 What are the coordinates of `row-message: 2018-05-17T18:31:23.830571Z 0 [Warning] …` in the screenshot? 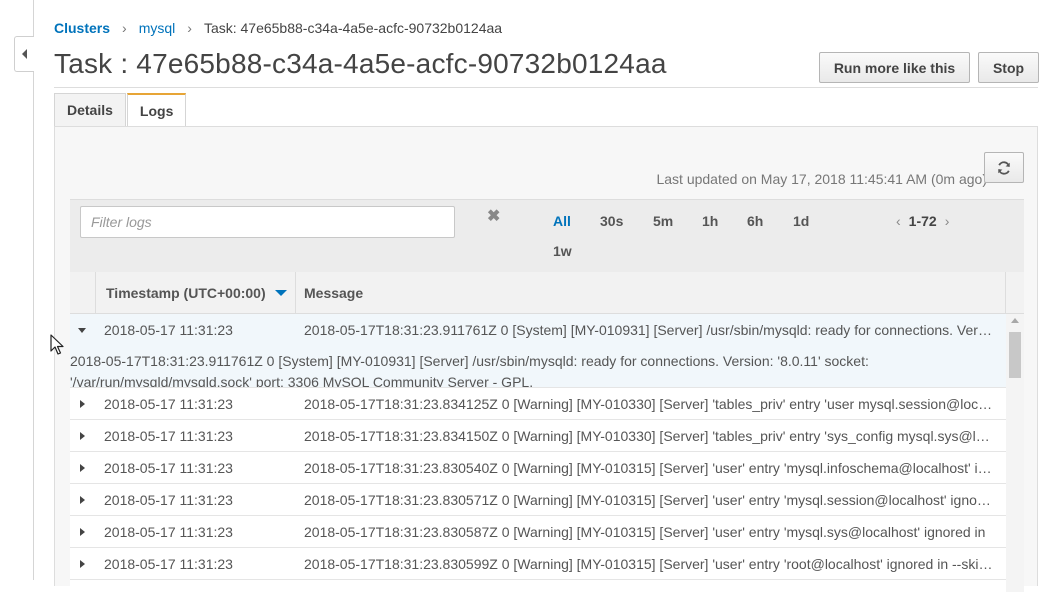 It's located at (649, 500).